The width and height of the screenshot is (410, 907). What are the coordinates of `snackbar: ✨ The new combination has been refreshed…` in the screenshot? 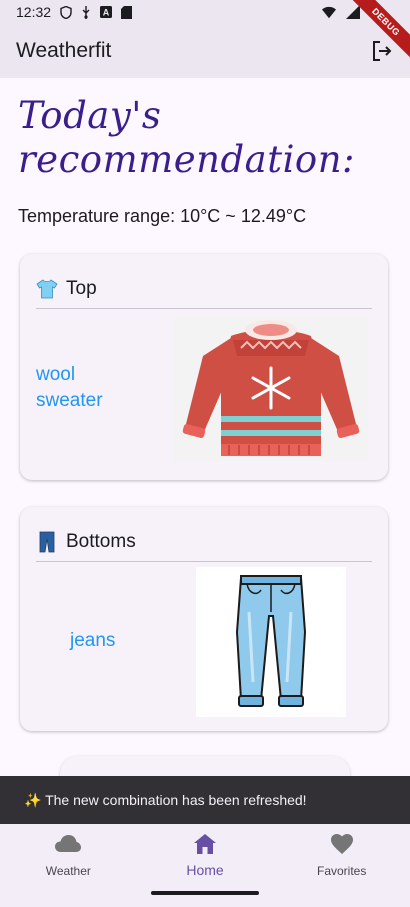 It's located at (205, 800).